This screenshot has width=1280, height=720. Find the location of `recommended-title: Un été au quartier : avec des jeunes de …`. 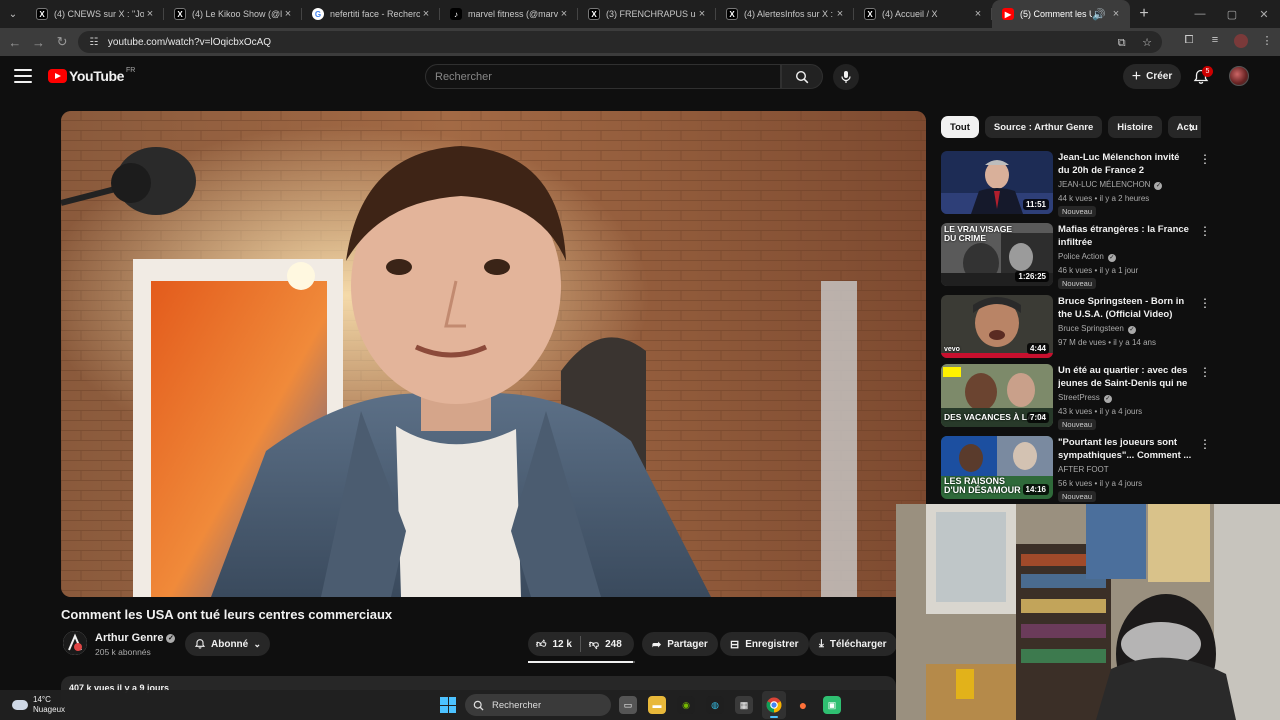

recommended-title: Un été au quartier : avec des jeunes de … is located at coordinates (1125, 377).